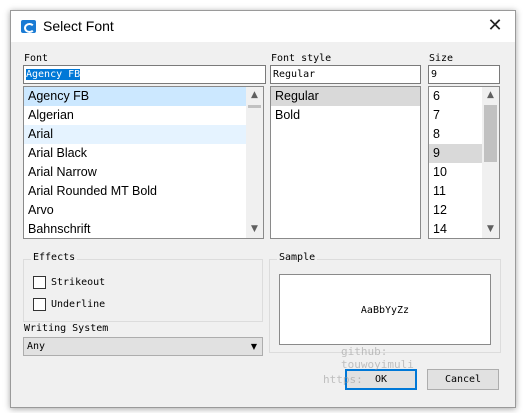 The image size is (523, 413). I want to click on size-list: 6 7 8 9 10 11 12 14 ▲ ▼, so click(464, 162).